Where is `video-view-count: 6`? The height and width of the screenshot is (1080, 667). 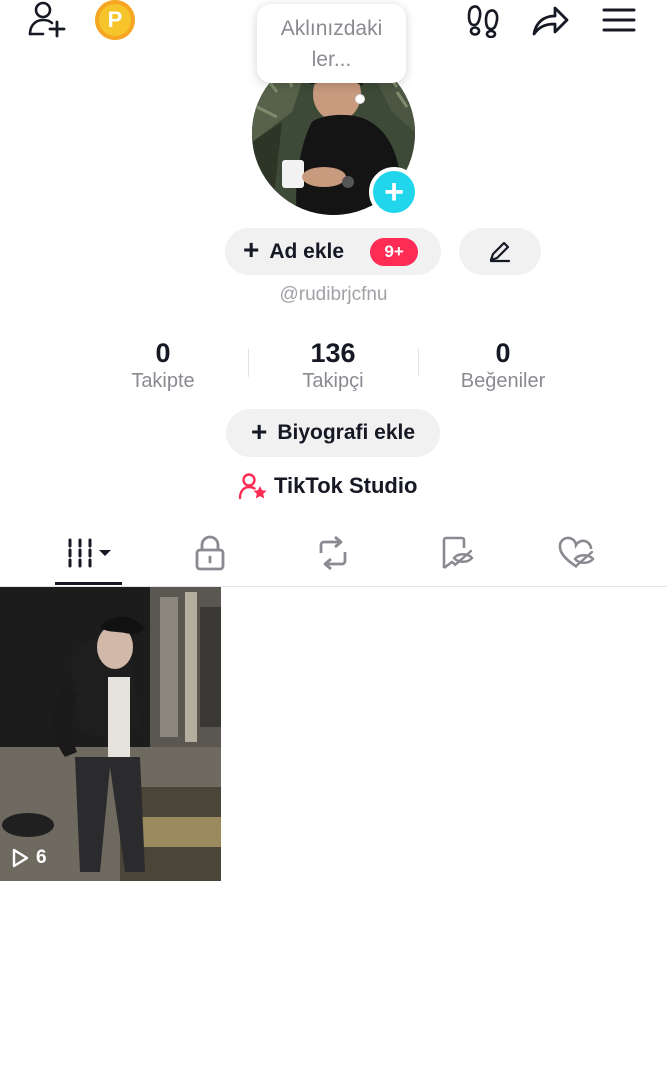
video-view-count: 6 is located at coordinates (28, 858).